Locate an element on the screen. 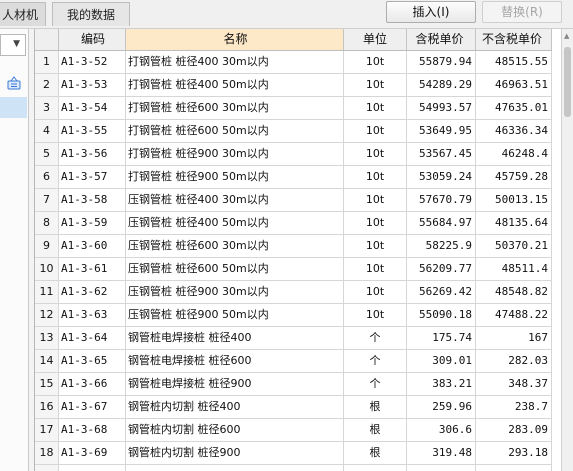 The height and width of the screenshot is (471, 573). row-unit: 个 is located at coordinates (375, 361).